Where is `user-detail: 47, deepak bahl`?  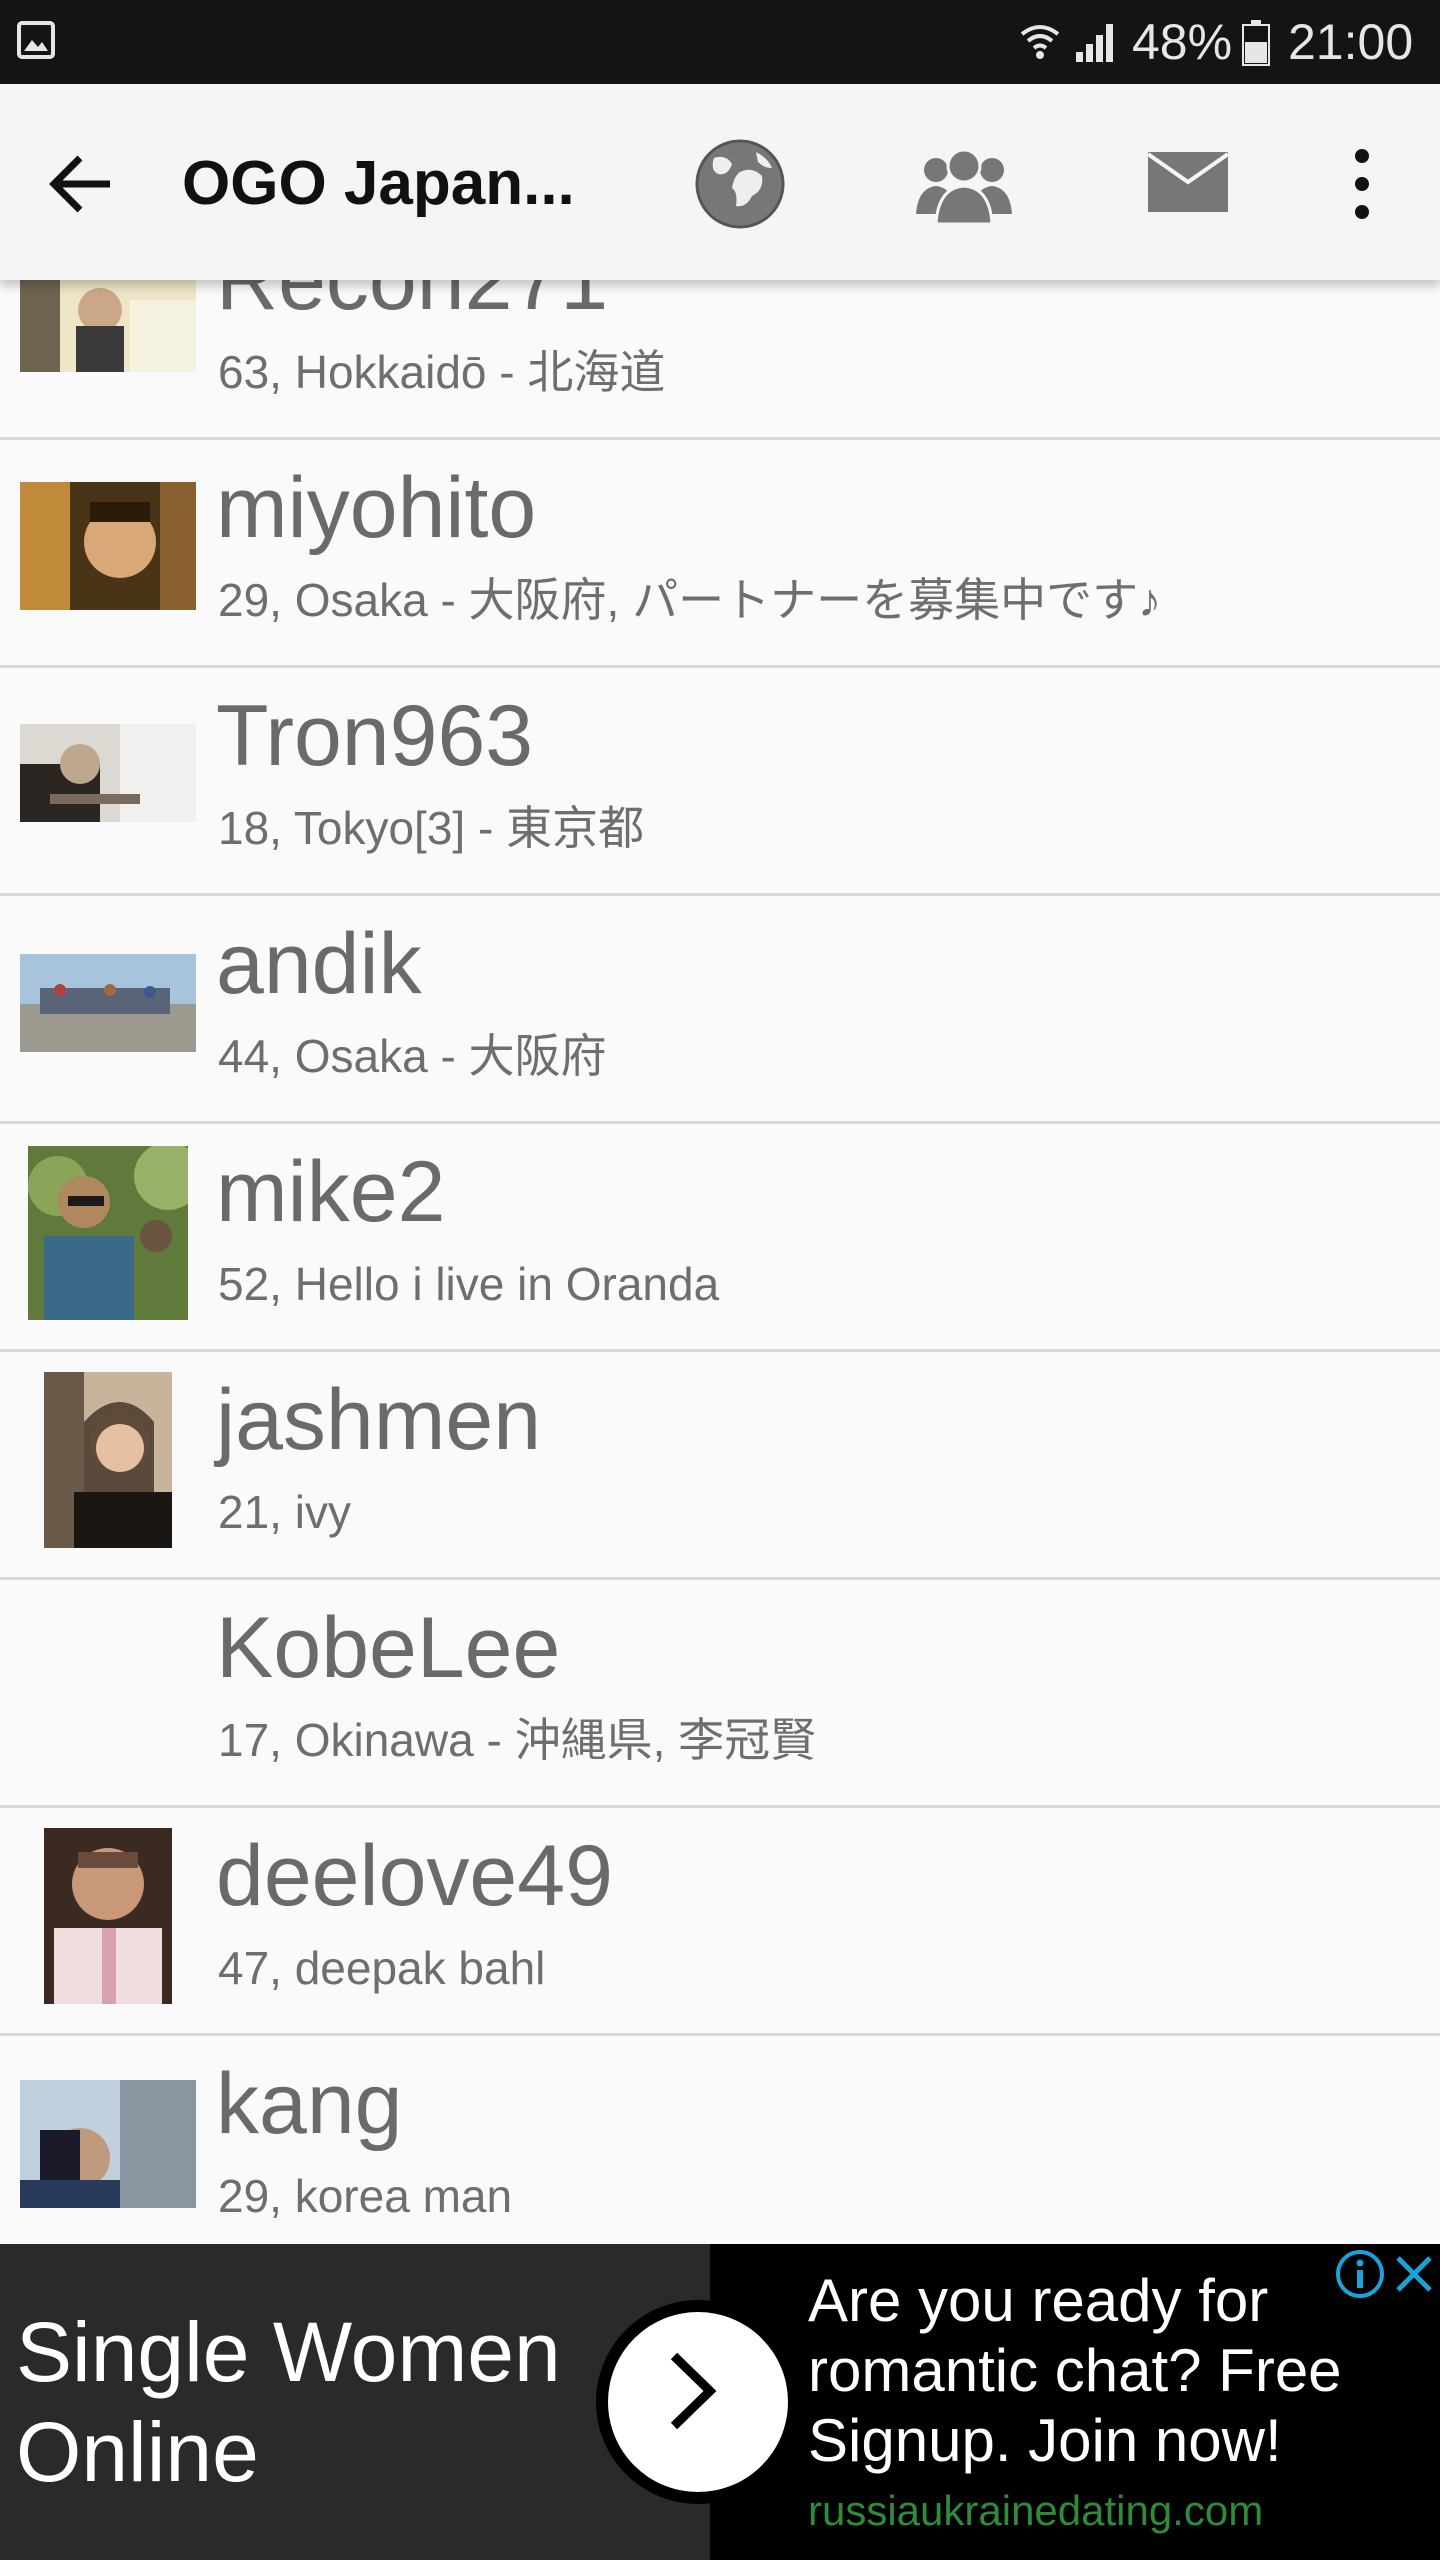
user-detail: 47, deepak bahl is located at coordinates (382, 1968).